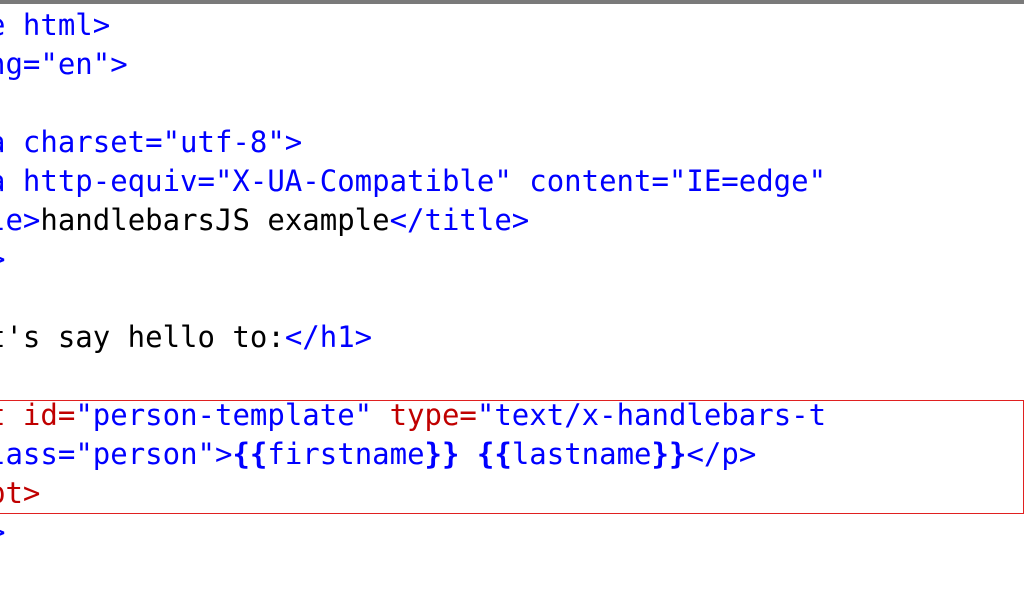 This screenshot has height=600, width=1024. What do you see at coordinates (721, 454) in the screenshot?
I see `code-token: </p>` at bounding box center [721, 454].